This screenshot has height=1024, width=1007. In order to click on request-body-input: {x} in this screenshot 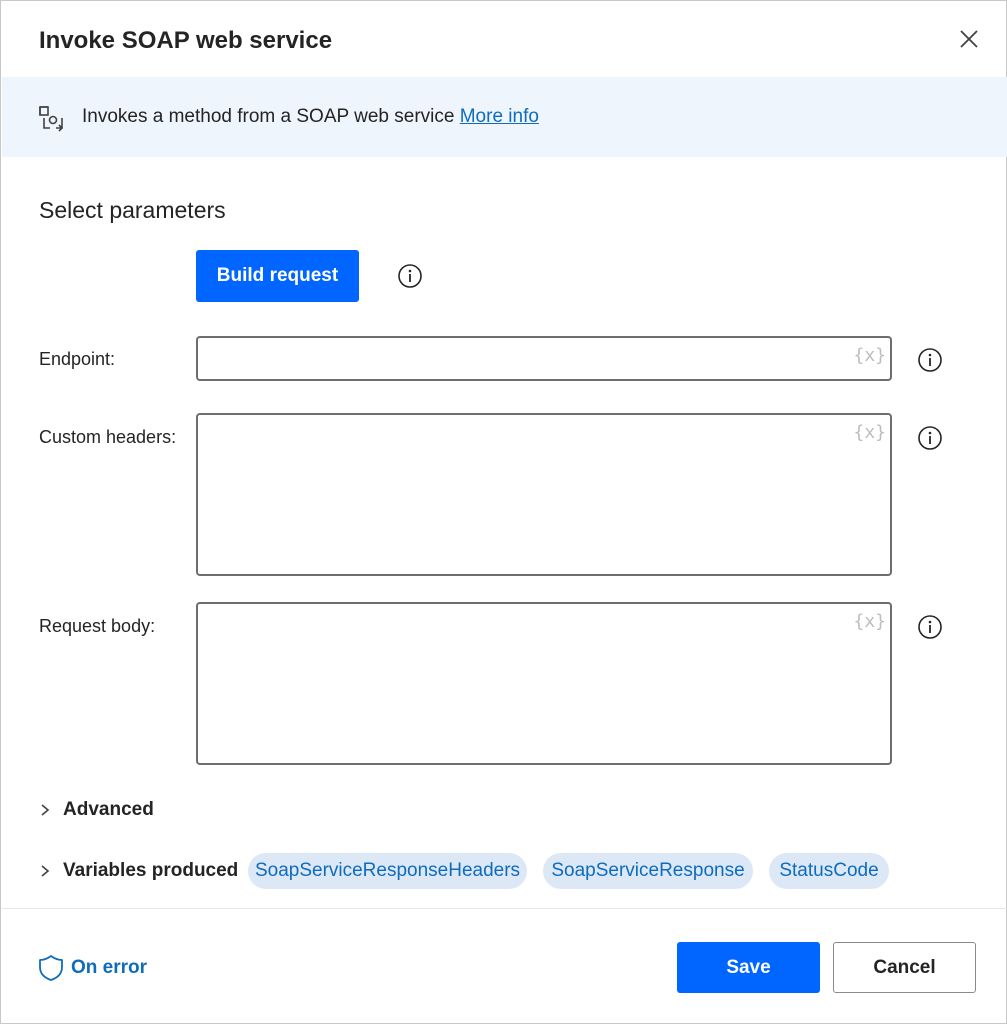, I will do `click(544, 683)`.